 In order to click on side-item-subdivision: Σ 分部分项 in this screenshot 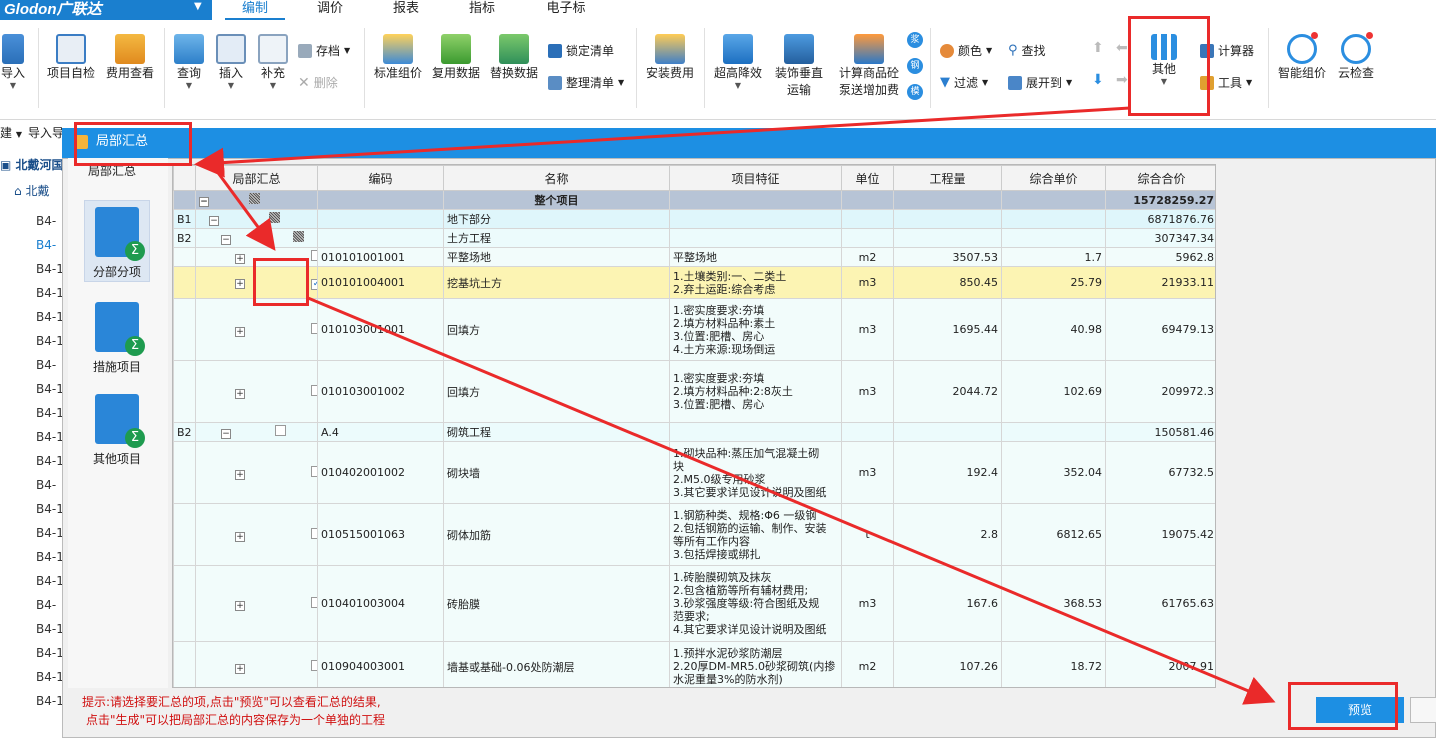, I will do `click(117, 241)`.